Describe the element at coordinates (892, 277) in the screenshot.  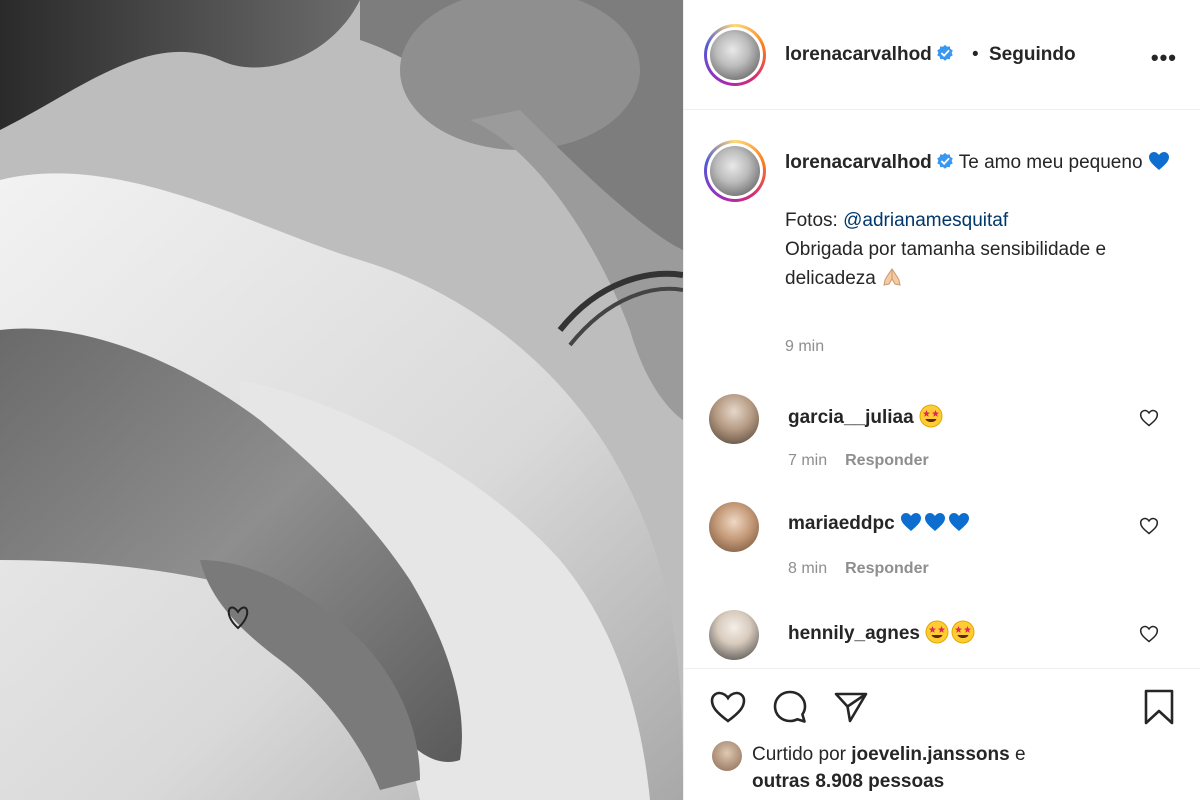
I see `folded-hands-icon` at that location.